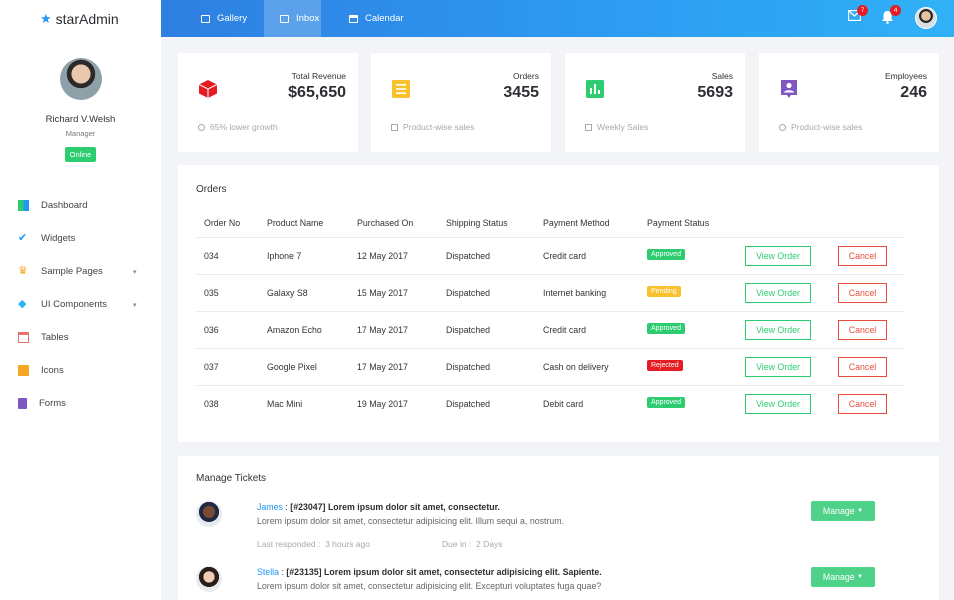 This screenshot has height=600, width=954. Describe the element at coordinates (382, 404) in the screenshot. I see `purchased-on: 19 May 2017` at that location.